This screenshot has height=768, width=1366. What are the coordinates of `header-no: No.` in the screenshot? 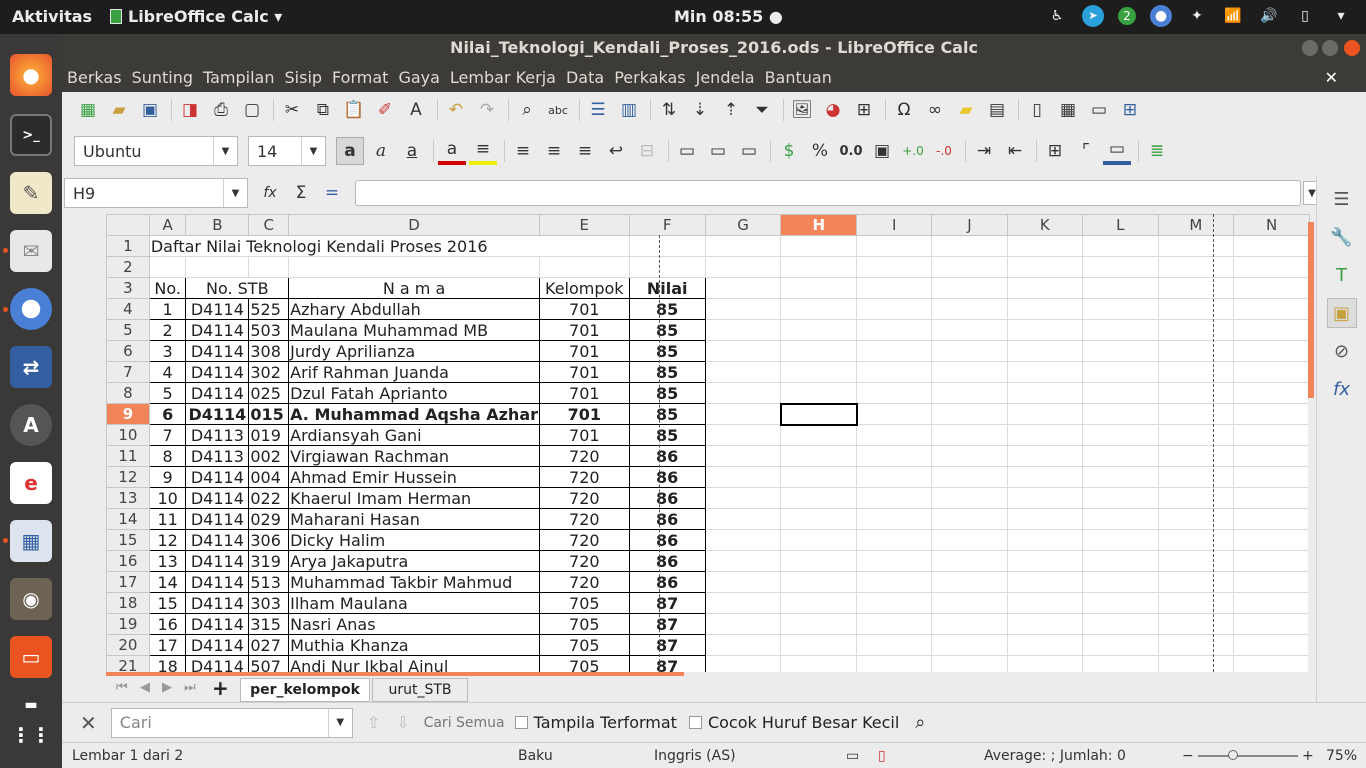 It's located at (167, 288).